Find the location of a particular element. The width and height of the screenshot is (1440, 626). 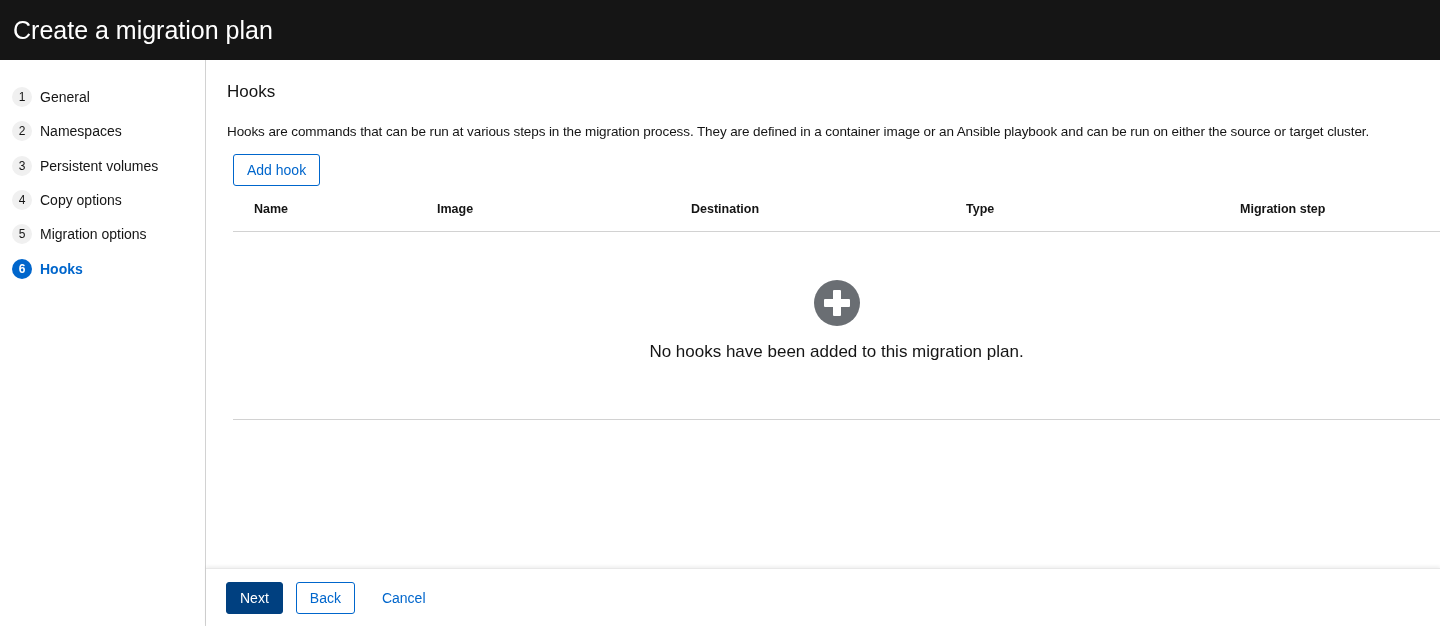

step-label: General is located at coordinates (65, 97).